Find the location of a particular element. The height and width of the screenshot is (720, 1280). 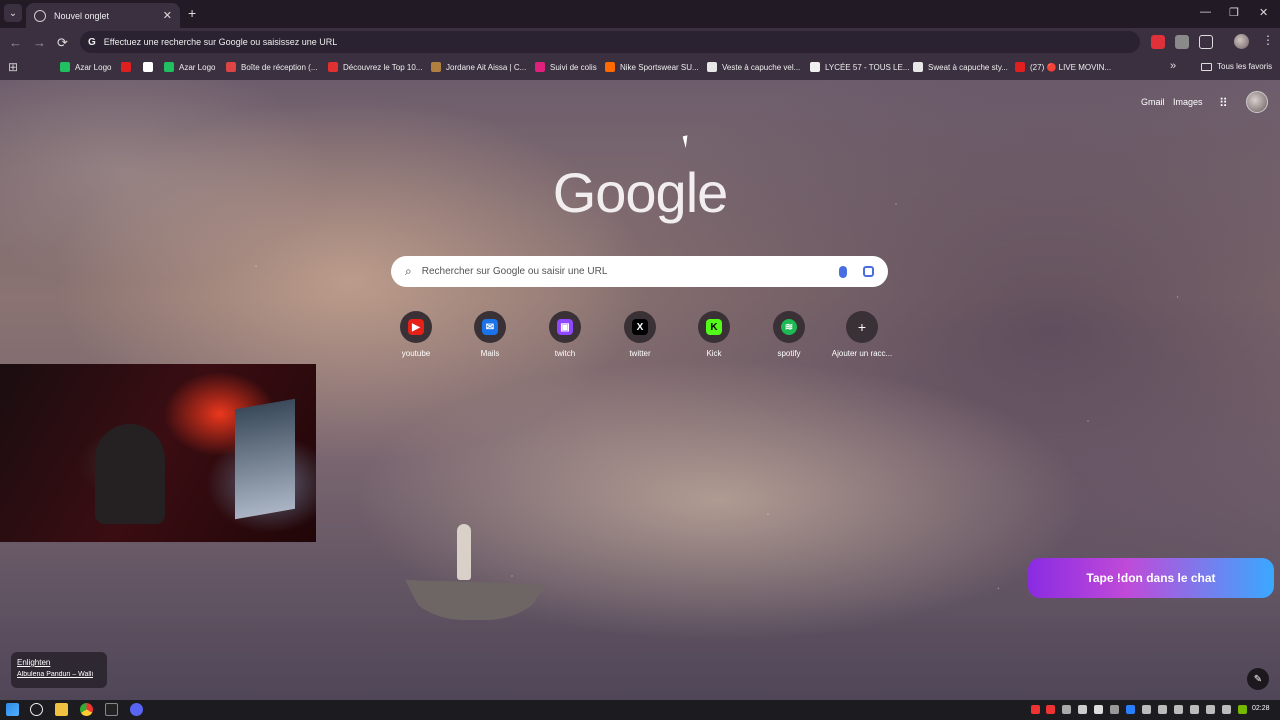

streamer-silhouette is located at coordinates (130, 474).